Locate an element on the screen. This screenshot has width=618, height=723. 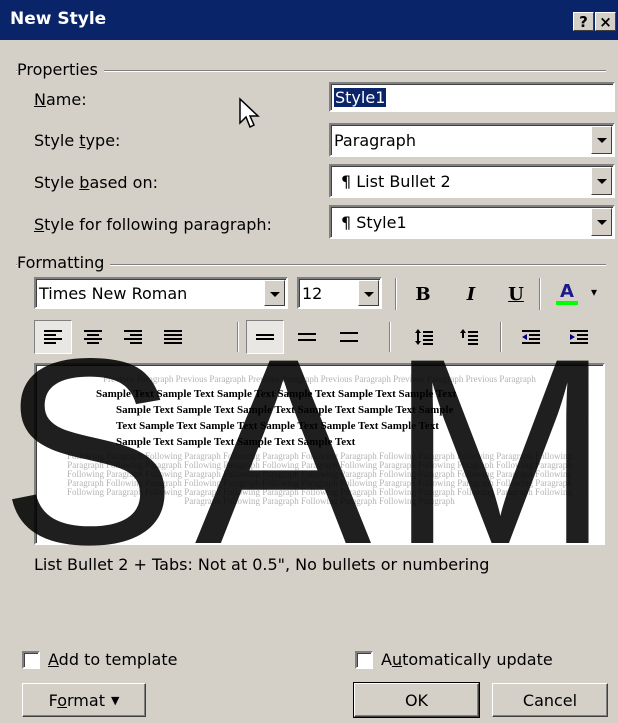
add-to-template-checkbox is located at coordinates (31, 660).